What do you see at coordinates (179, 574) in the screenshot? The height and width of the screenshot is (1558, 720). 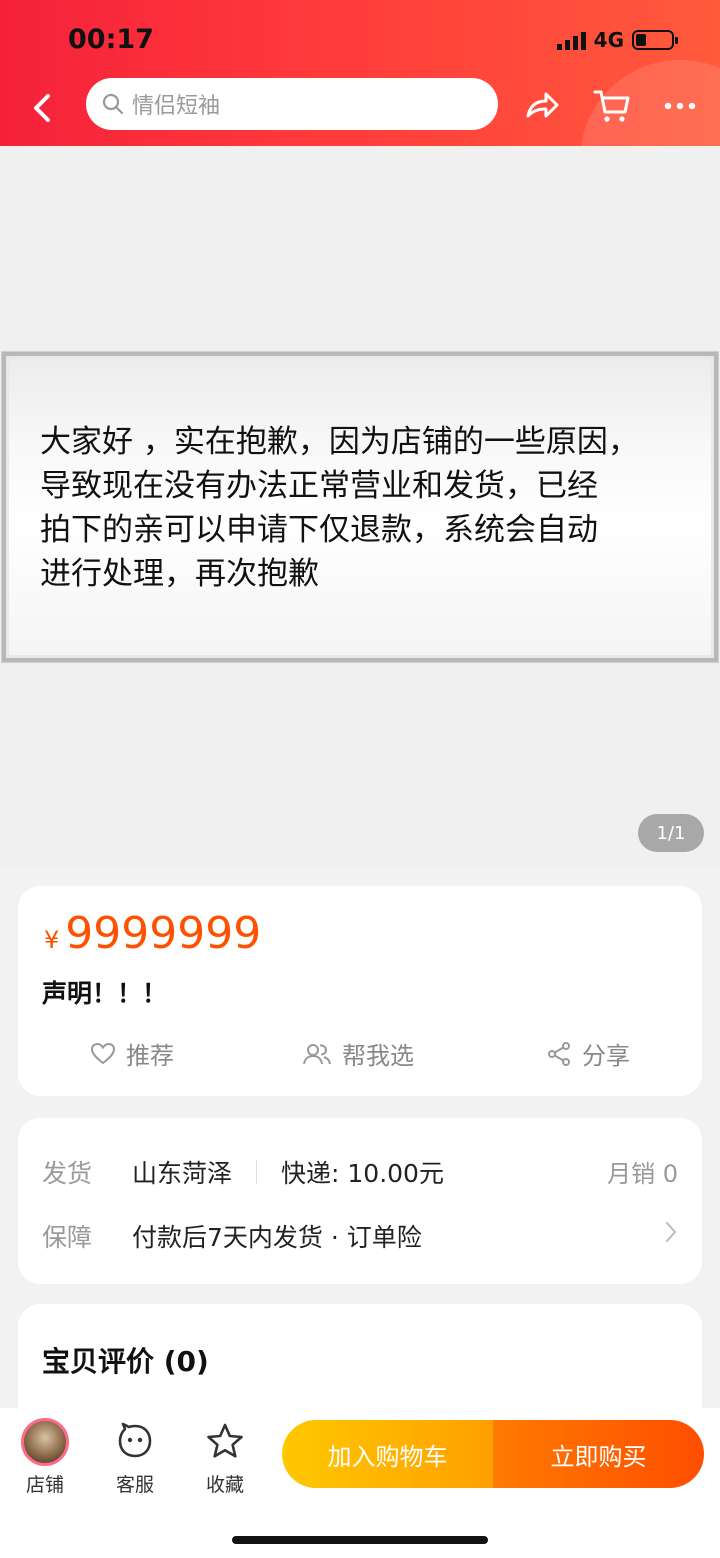 I see `notice-line: 进行处理，再次抱歉` at bounding box center [179, 574].